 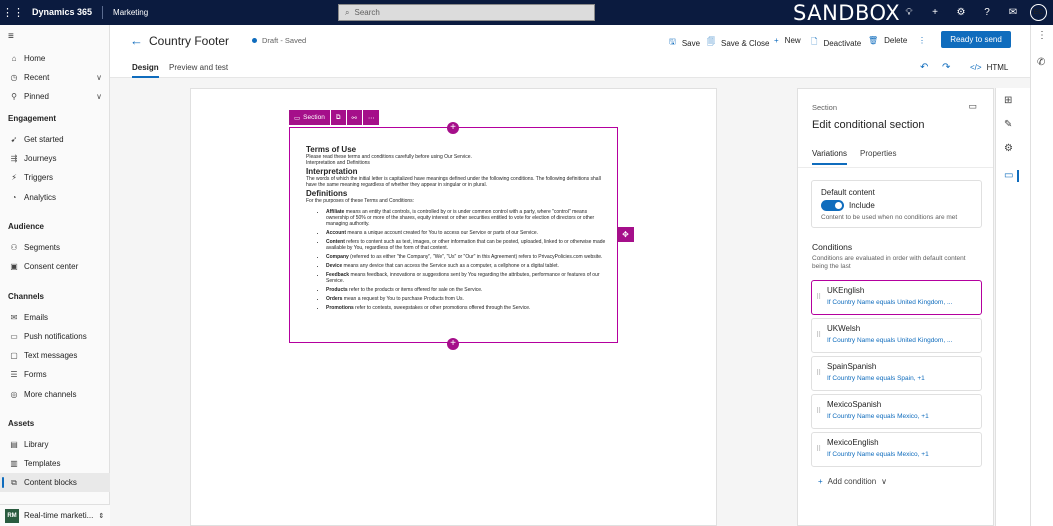 What do you see at coordinates (922, 40) in the screenshot?
I see `more-commands-icon: ⋮` at bounding box center [922, 40].